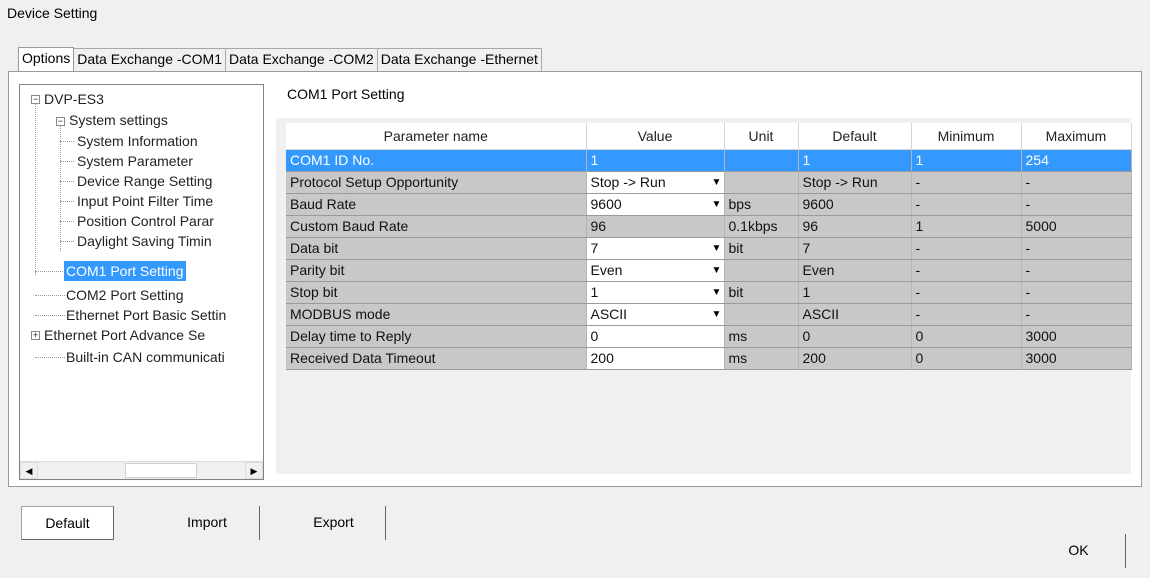 Image resolution: width=1150 pixels, height=578 pixels. What do you see at coordinates (46, 59) in the screenshot?
I see `tab-options: Options` at bounding box center [46, 59].